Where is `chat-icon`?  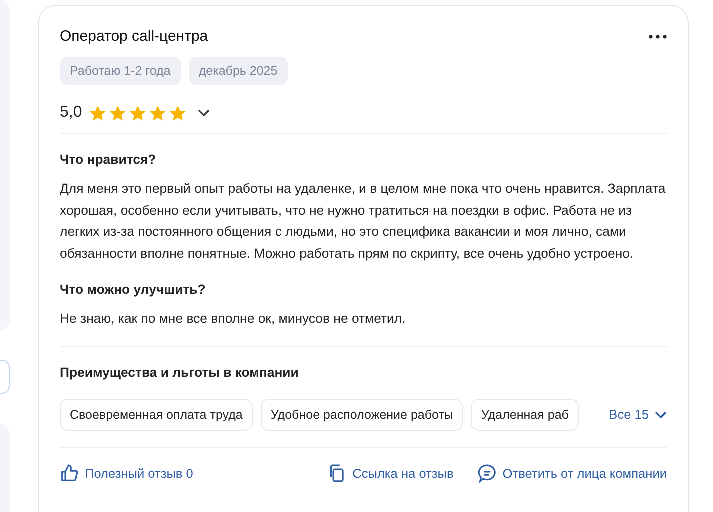 chat-icon is located at coordinates (487, 474).